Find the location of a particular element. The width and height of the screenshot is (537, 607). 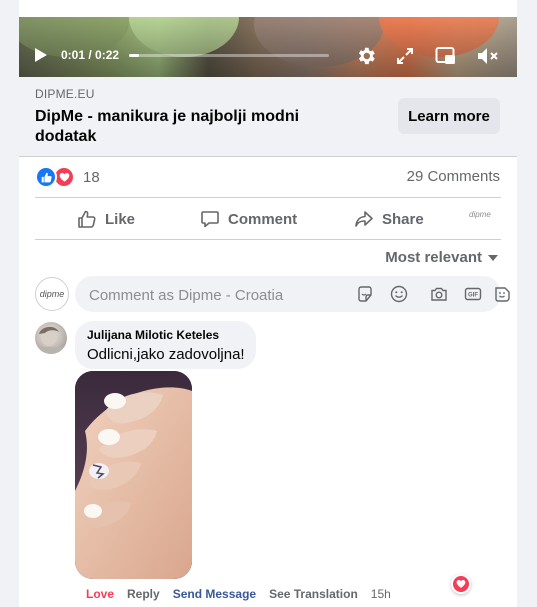

svg-text: GIF is located at coordinates (473, 296).